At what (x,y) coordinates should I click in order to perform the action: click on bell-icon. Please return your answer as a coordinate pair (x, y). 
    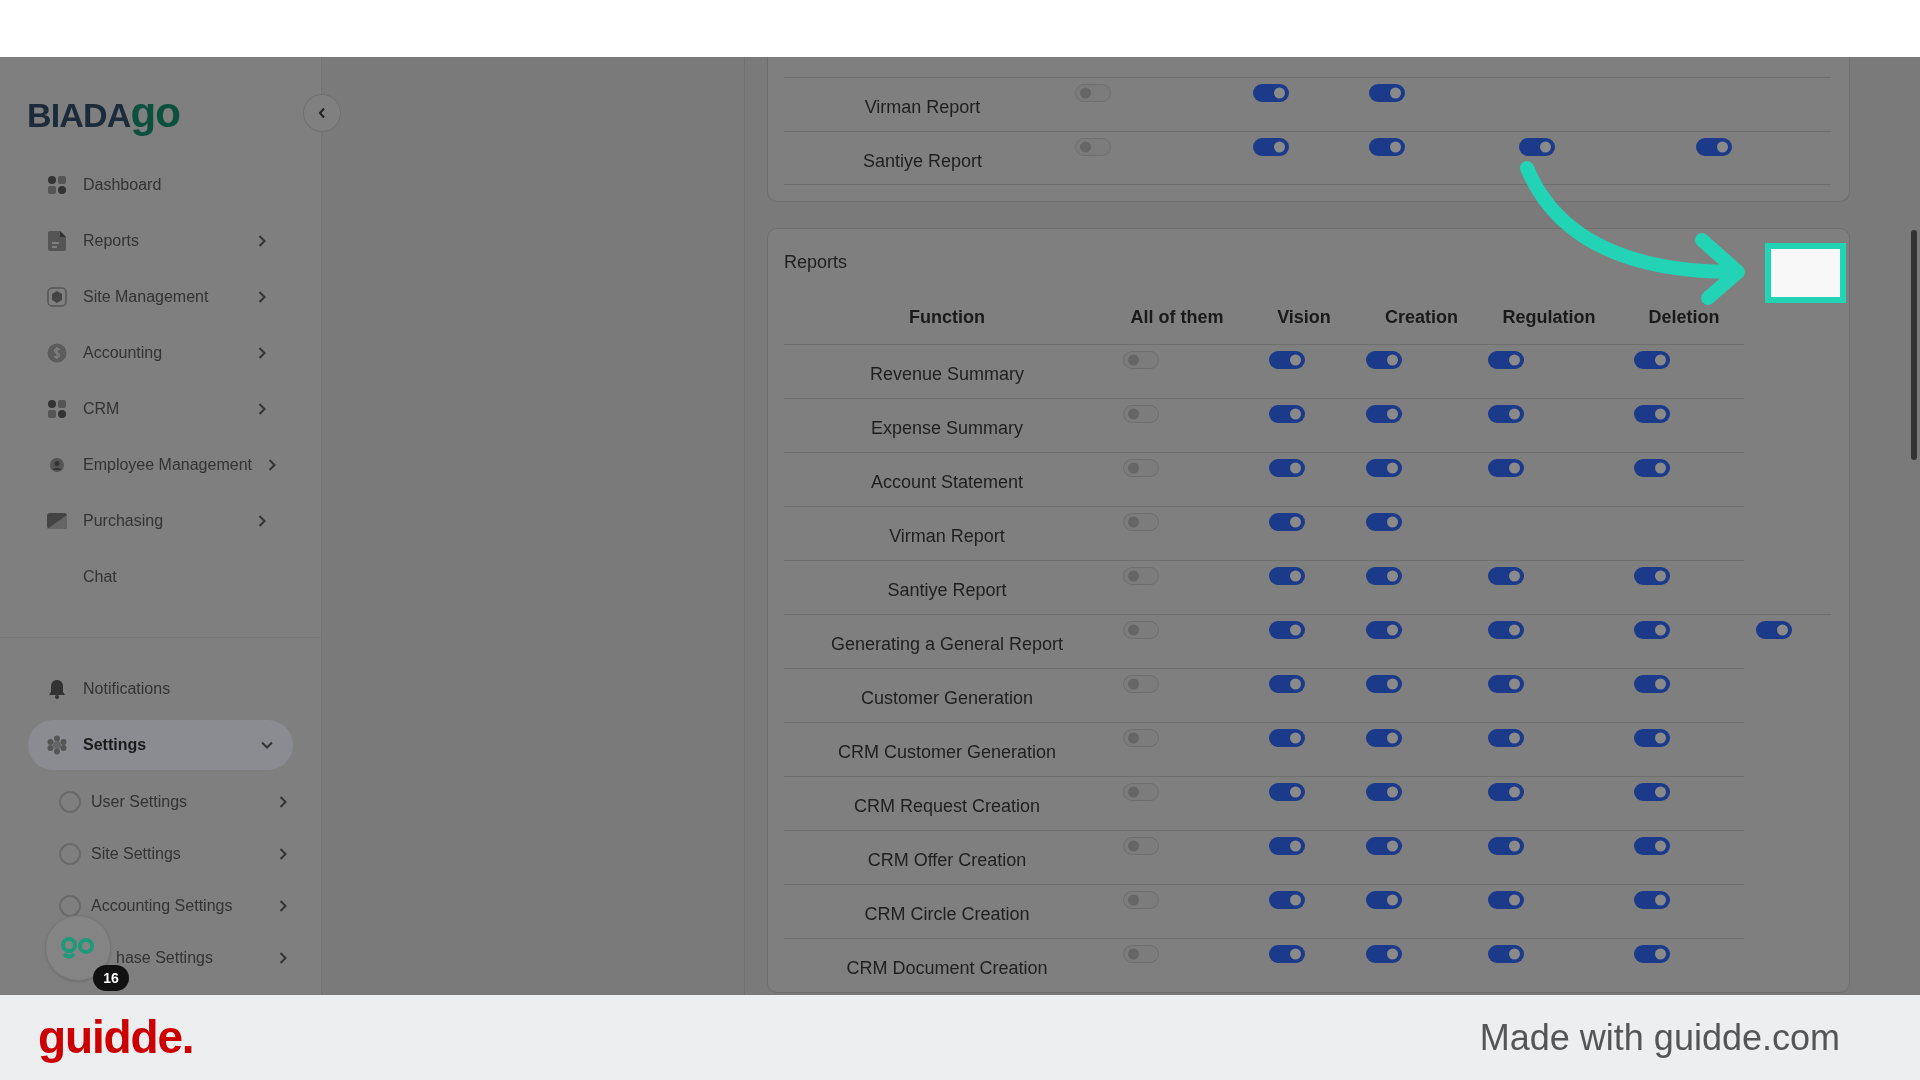
    Looking at the image, I should click on (57, 689).